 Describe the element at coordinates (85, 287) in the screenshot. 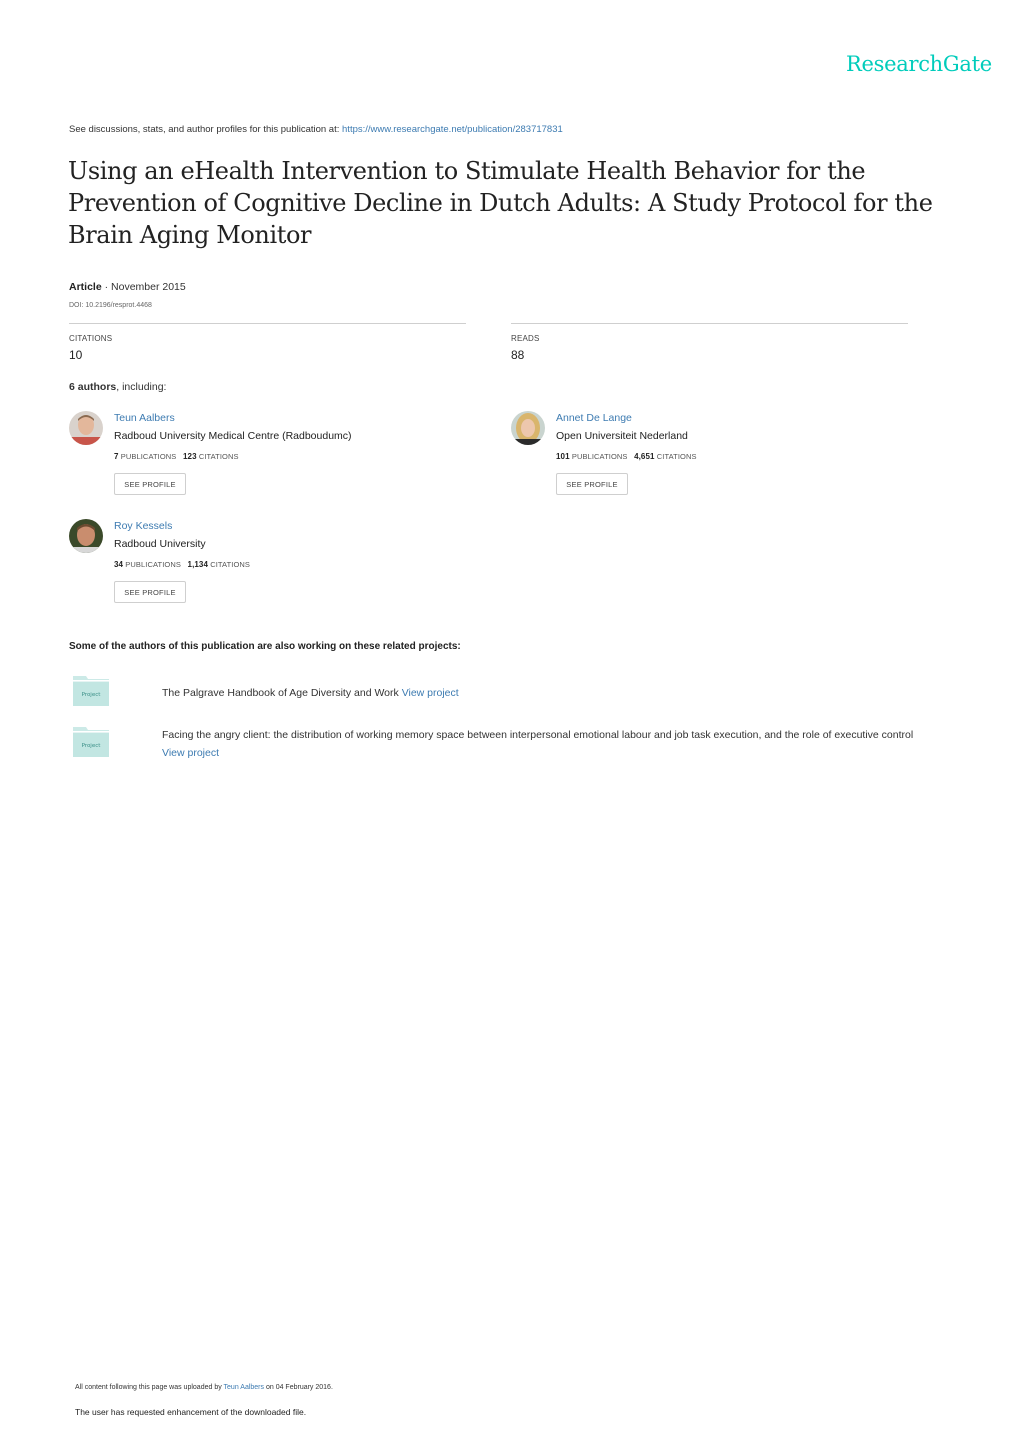

I see `publication-type: Article` at that location.